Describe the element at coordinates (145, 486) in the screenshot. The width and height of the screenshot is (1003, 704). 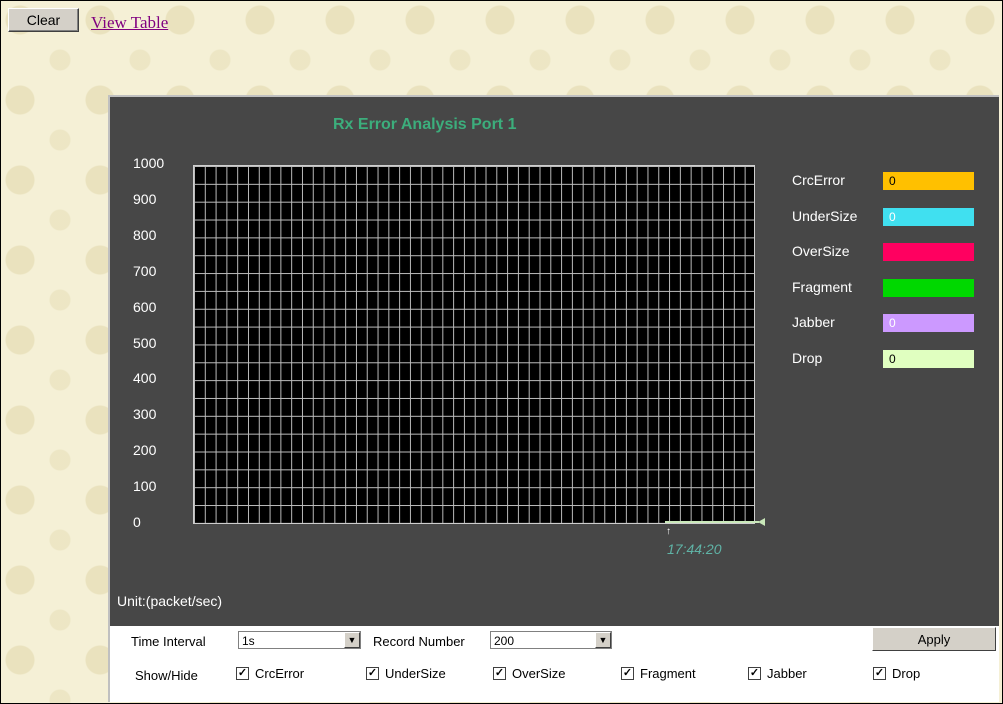
I see `y-tick-label: 100` at that location.